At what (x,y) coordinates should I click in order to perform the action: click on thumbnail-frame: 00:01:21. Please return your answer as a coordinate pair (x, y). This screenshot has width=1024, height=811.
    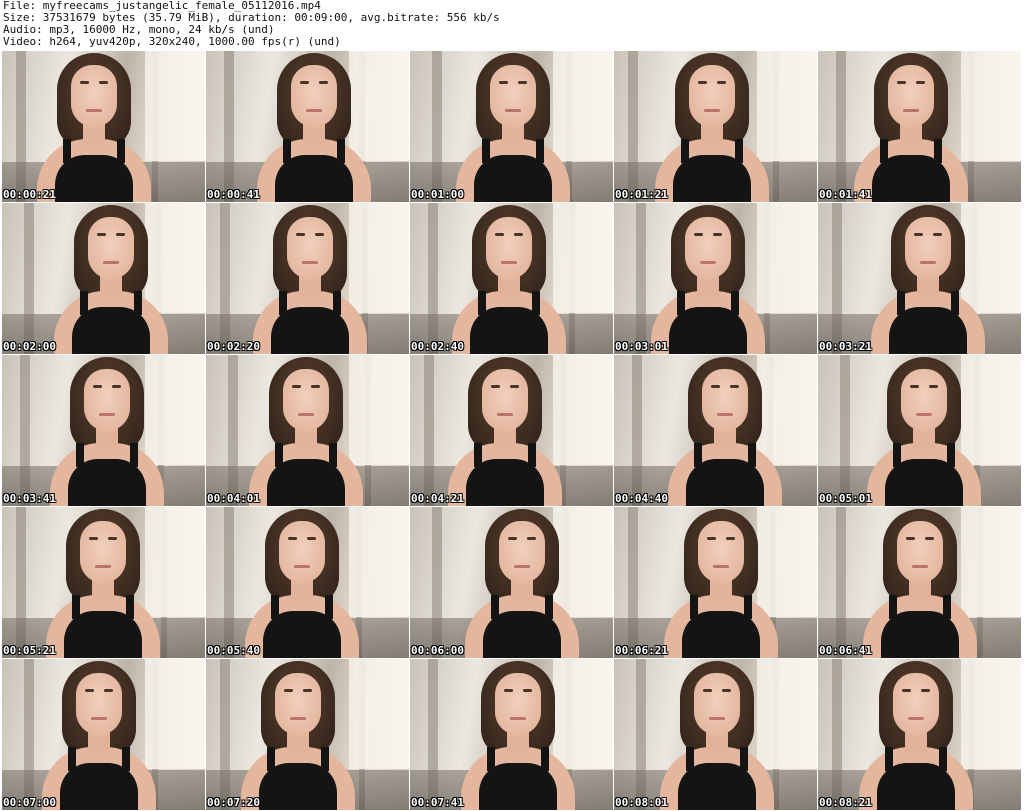
    Looking at the image, I should click on (715, 126).